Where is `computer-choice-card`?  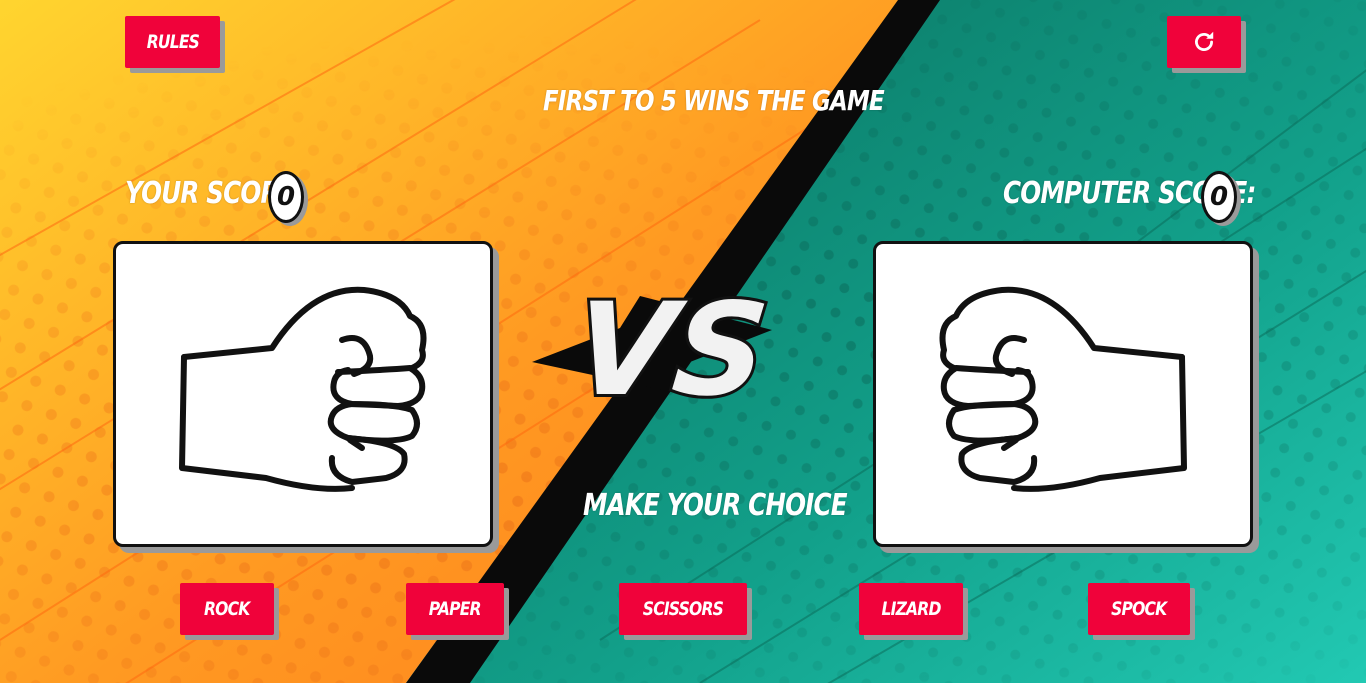 computer-choice-card is located at coordinates (1063, 394).